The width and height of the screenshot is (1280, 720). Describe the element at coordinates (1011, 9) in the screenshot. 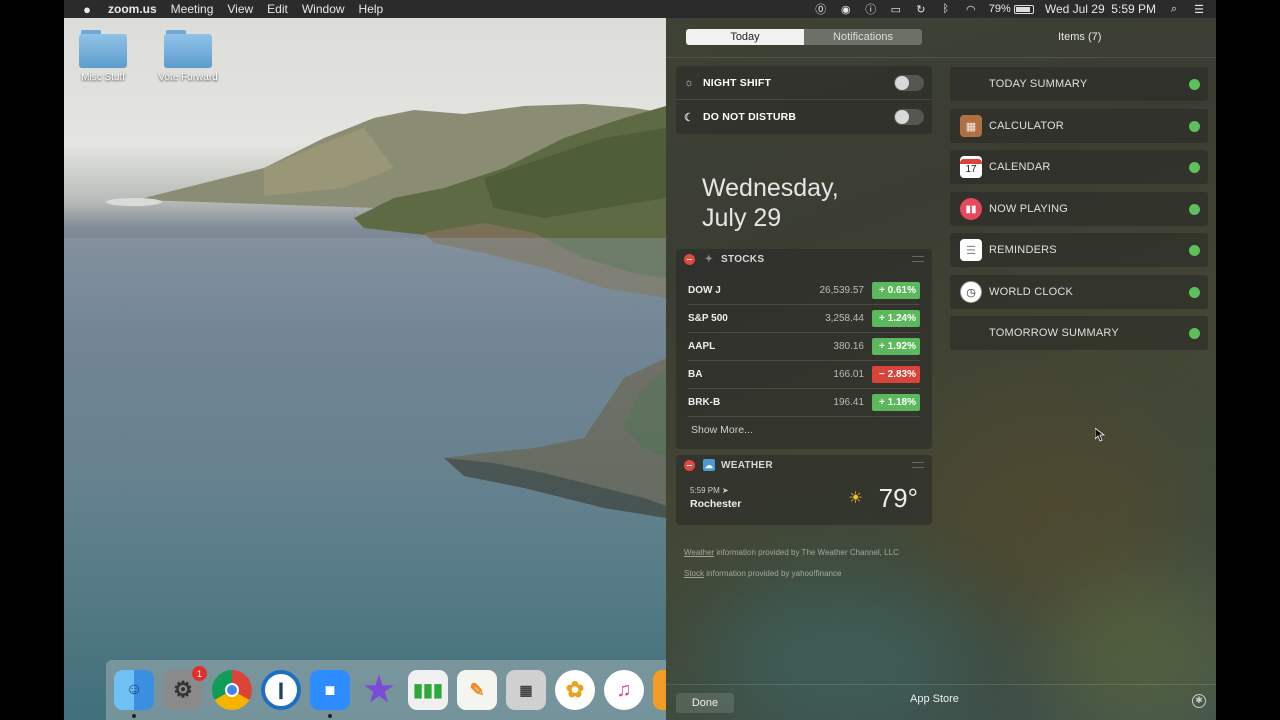

I see `battery-indicator: 79%` at that location.